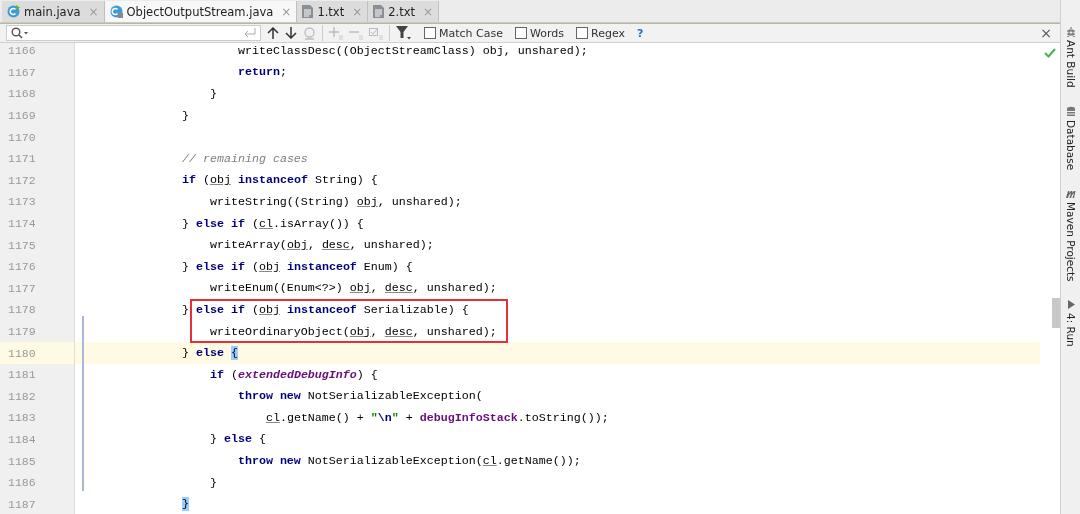 Image resolution: width=1080 pixels, height=514 pixels. What do you see at coordinates (1070, 323) in the screenshot?
I see `tool-window-button: 4: Run` at bounding box center [1070, 323].